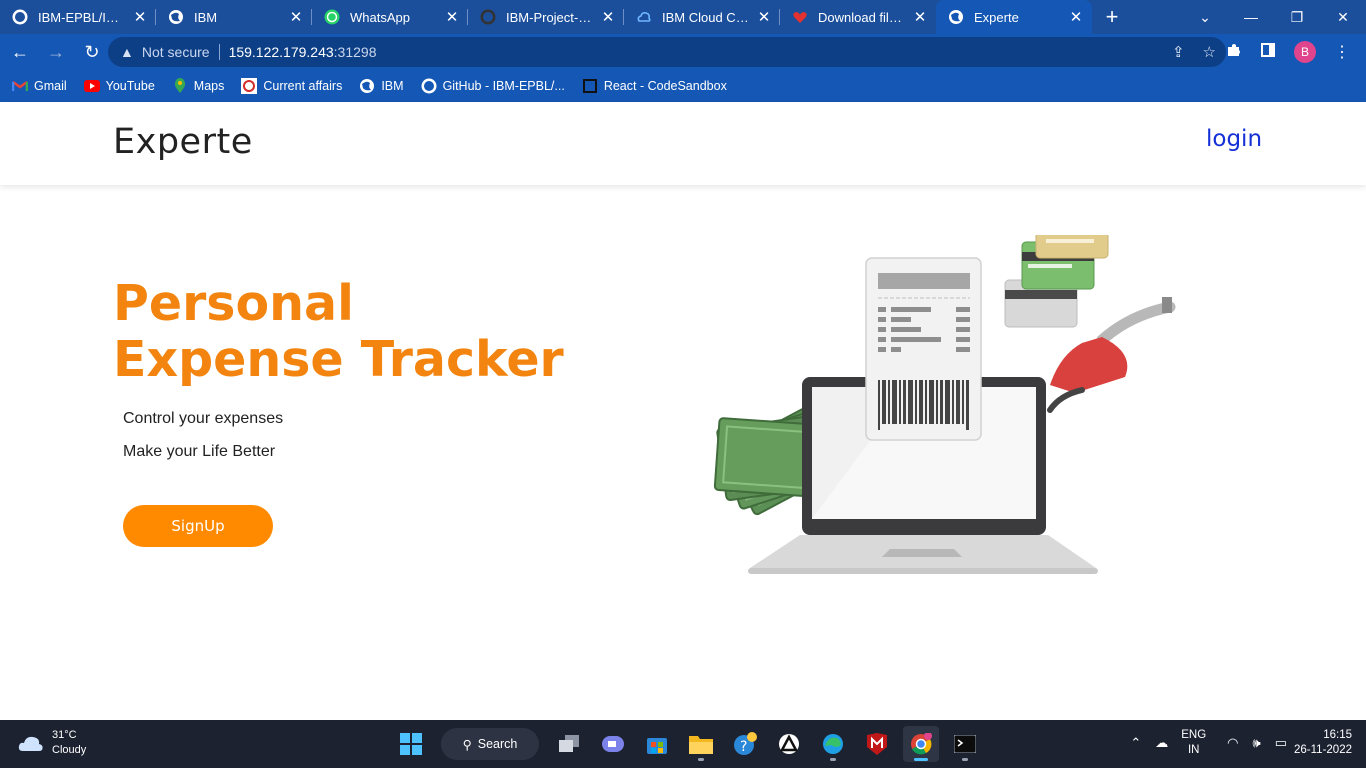  I want to click on tagline-life: Make your Life Better, so click(199, 451).